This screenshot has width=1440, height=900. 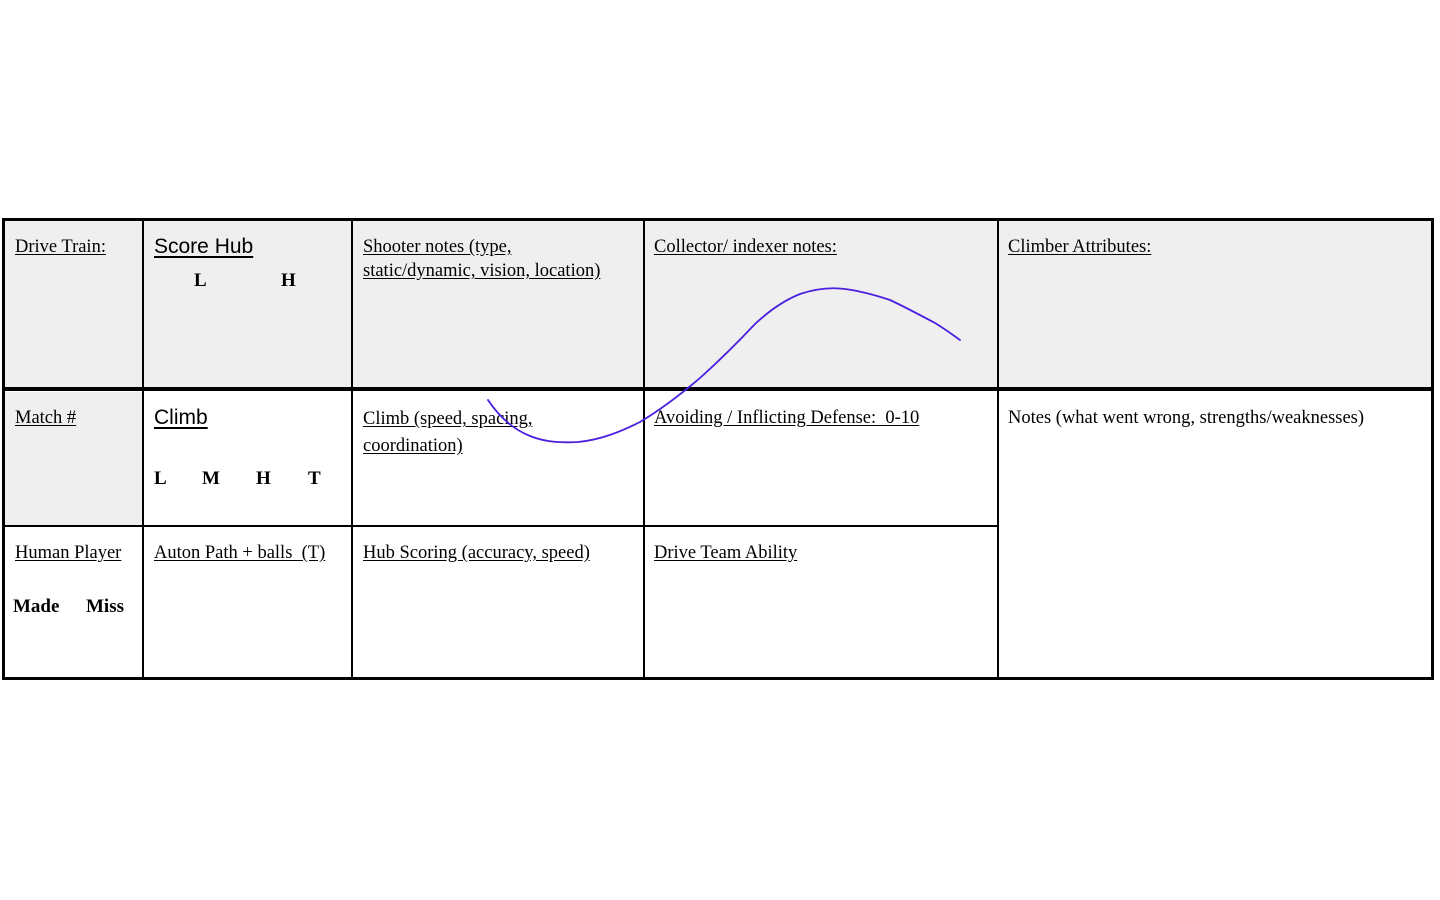 I want to click on row-divider, so click(x=500, y=526).